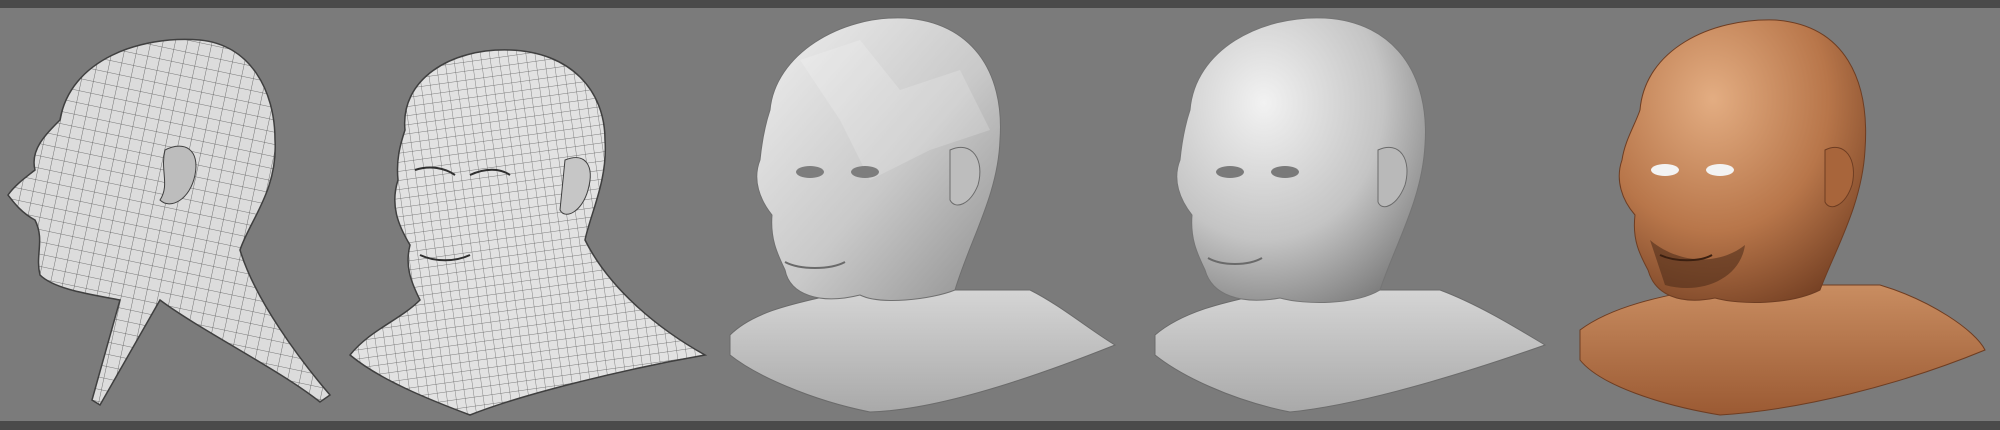  What do you see at coordinates (169, 222) in the screenshot?
I see `head-wireframe-profile` at bounding box center [169, 222].